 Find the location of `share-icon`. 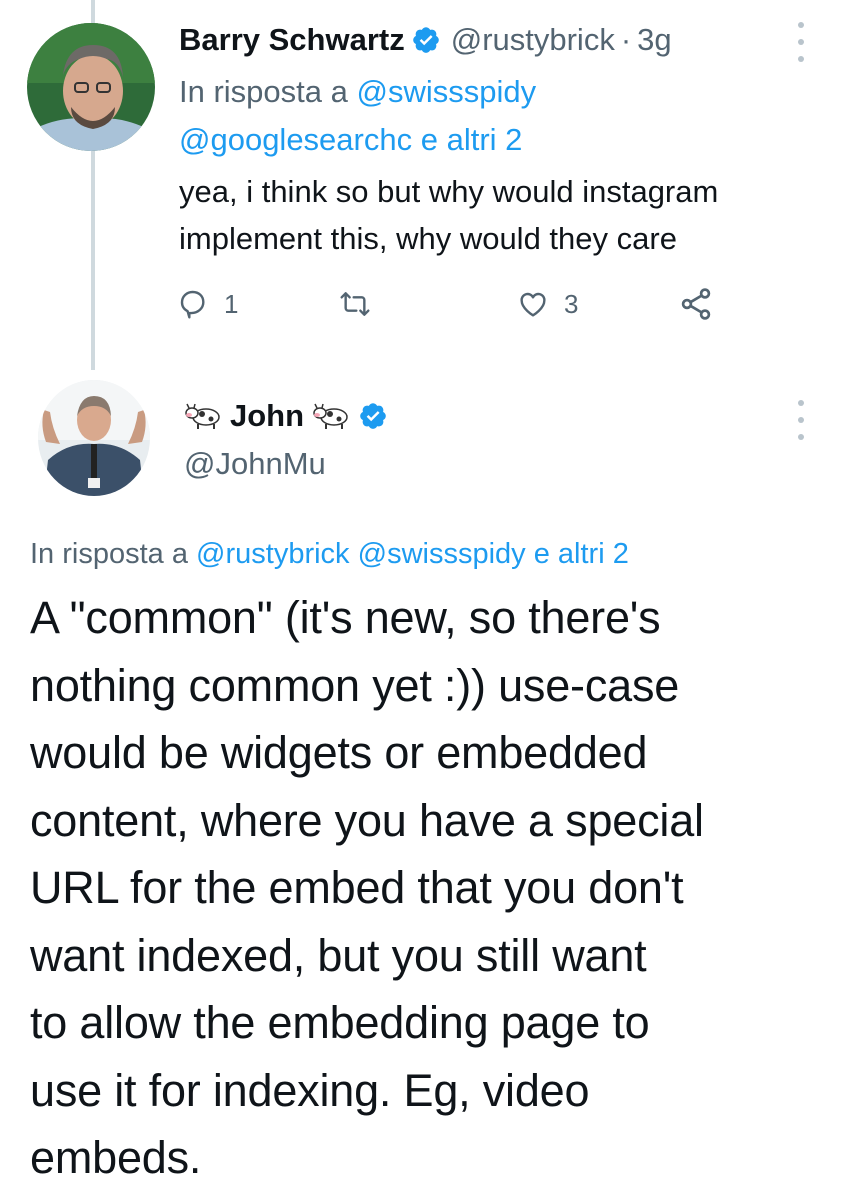

share-icon is located at coordinates (696, 304).